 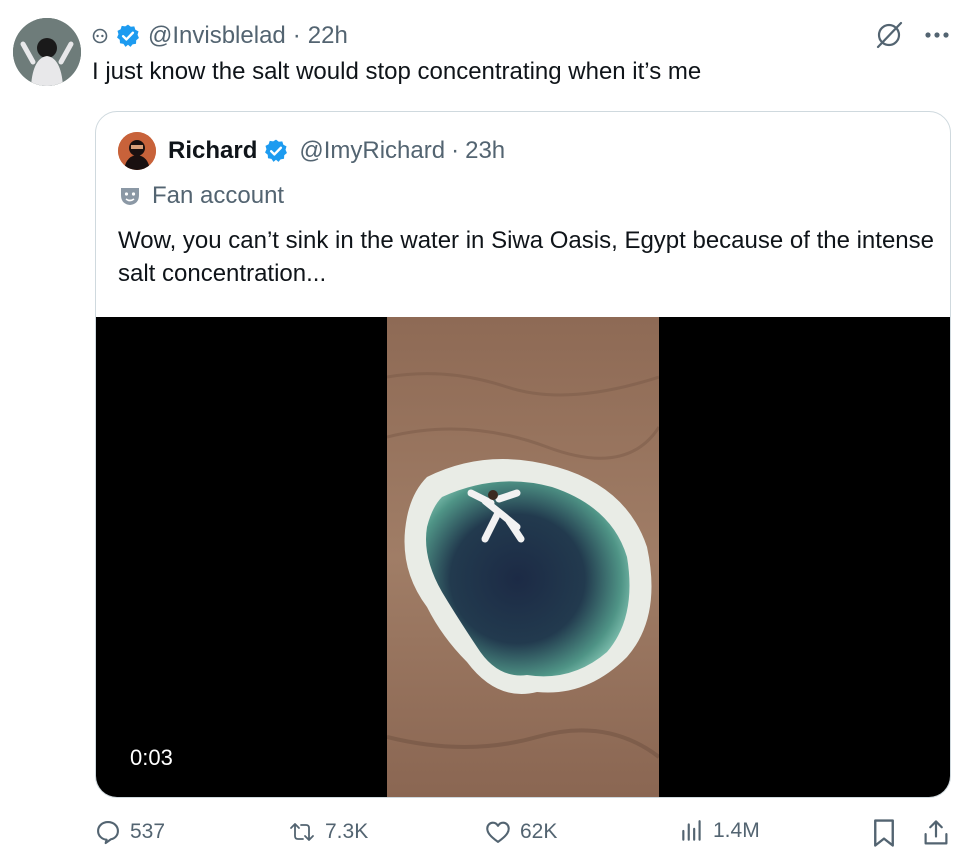 What do you see at coordinates (137, 151) in the screenshot?
I see `quoted-author-avatar` at bounding box center [137, 151].